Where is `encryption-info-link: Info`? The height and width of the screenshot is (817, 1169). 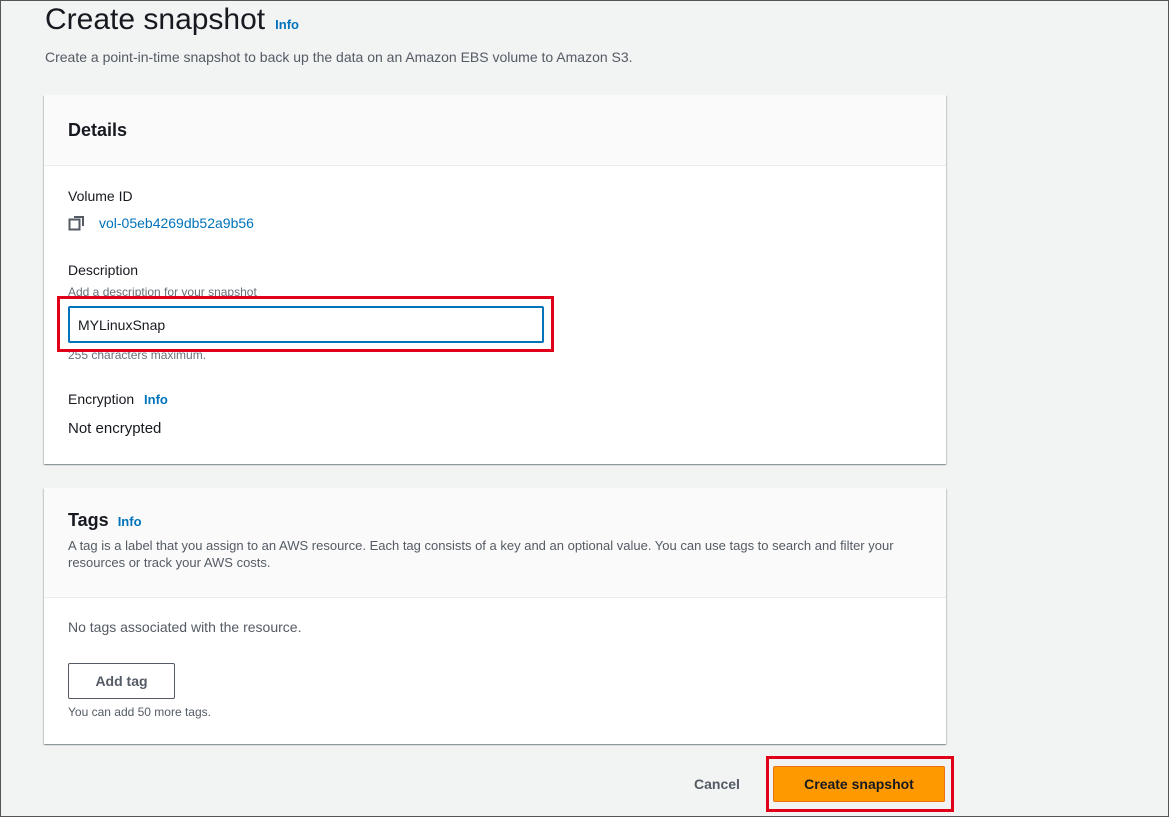 encryption-info-link: Info is located at coordinates (156, 399).